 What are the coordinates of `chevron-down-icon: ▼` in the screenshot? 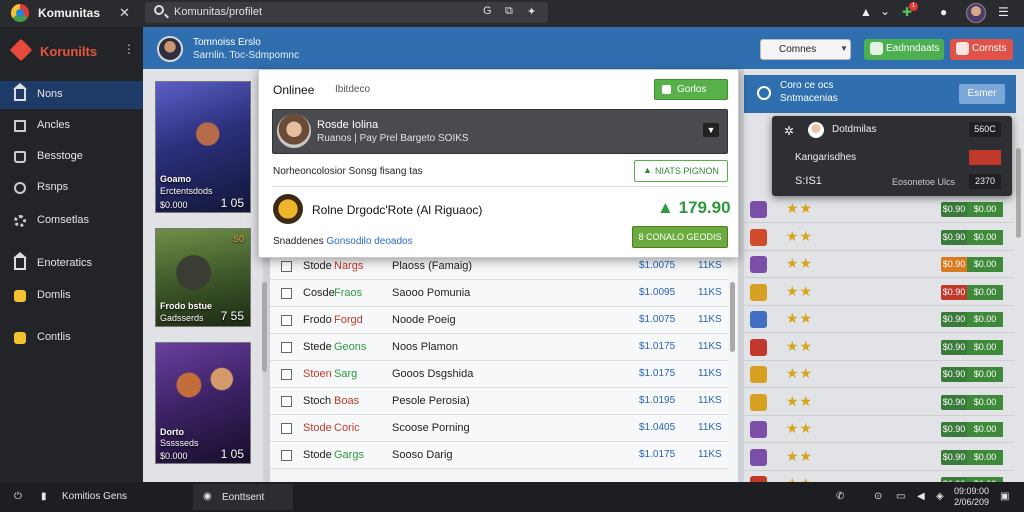 It's located at (711, 130).